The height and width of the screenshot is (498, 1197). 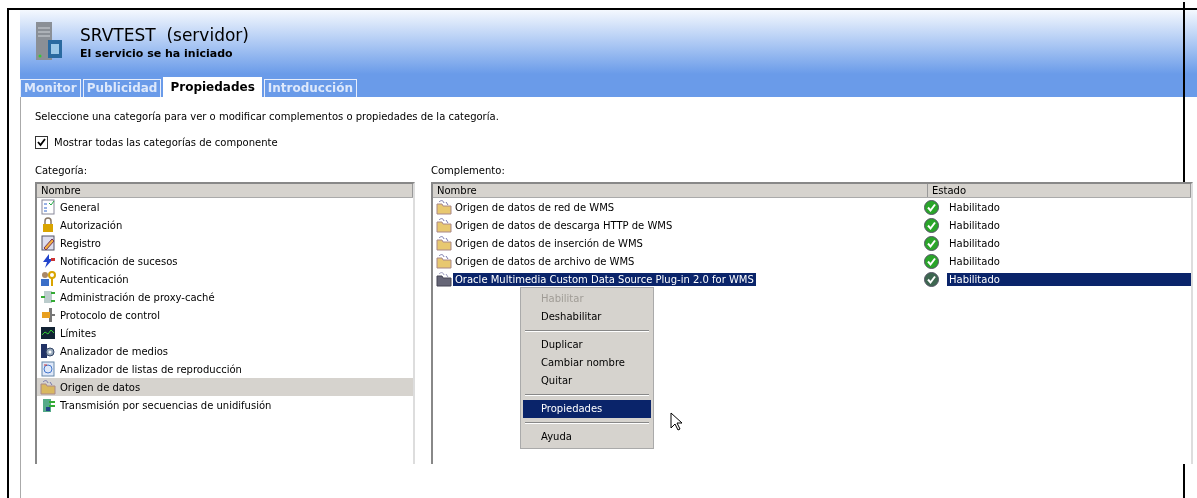 What do you see at coordinates (48, 225) in the screenshot?
I see `lock-icon` at bounding box center [48, 225].